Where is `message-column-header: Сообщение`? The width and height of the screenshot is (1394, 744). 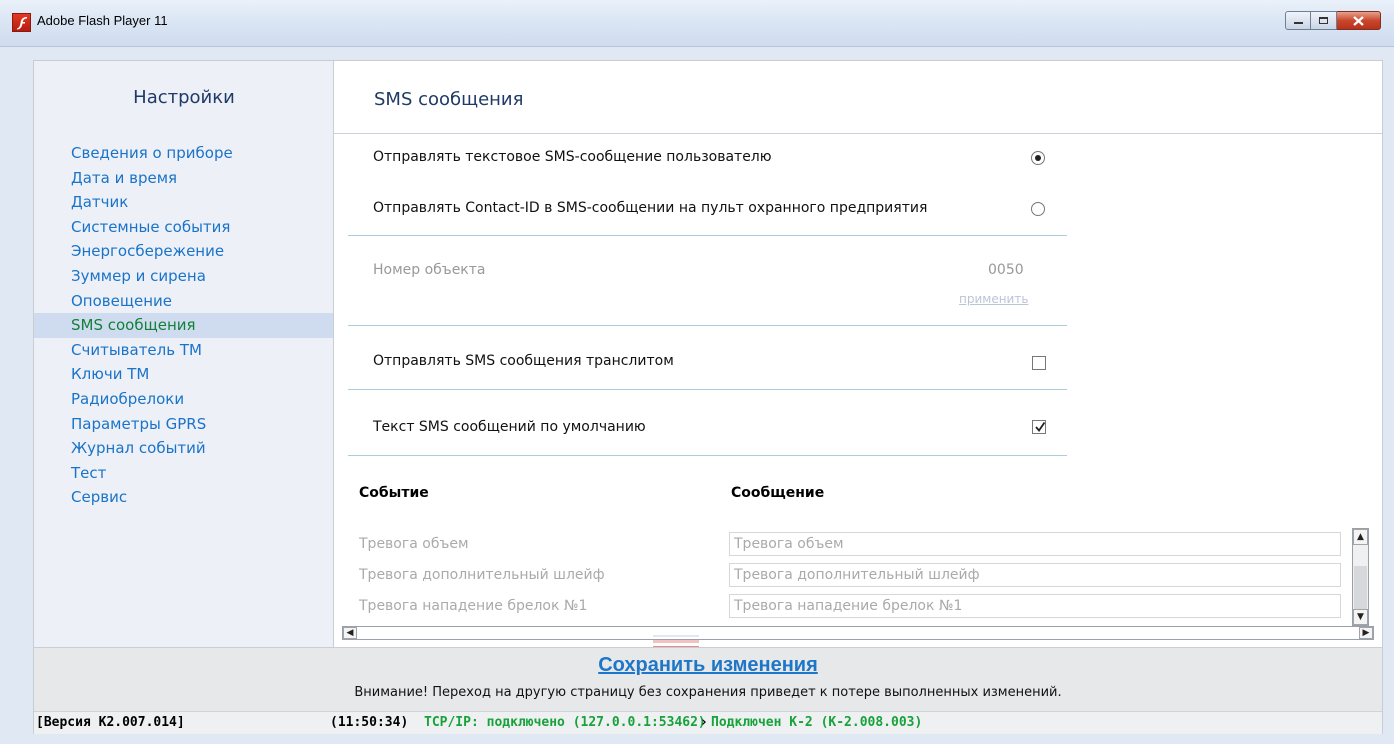 message-column-header: Сообщение is located at coordinates (778, 493).